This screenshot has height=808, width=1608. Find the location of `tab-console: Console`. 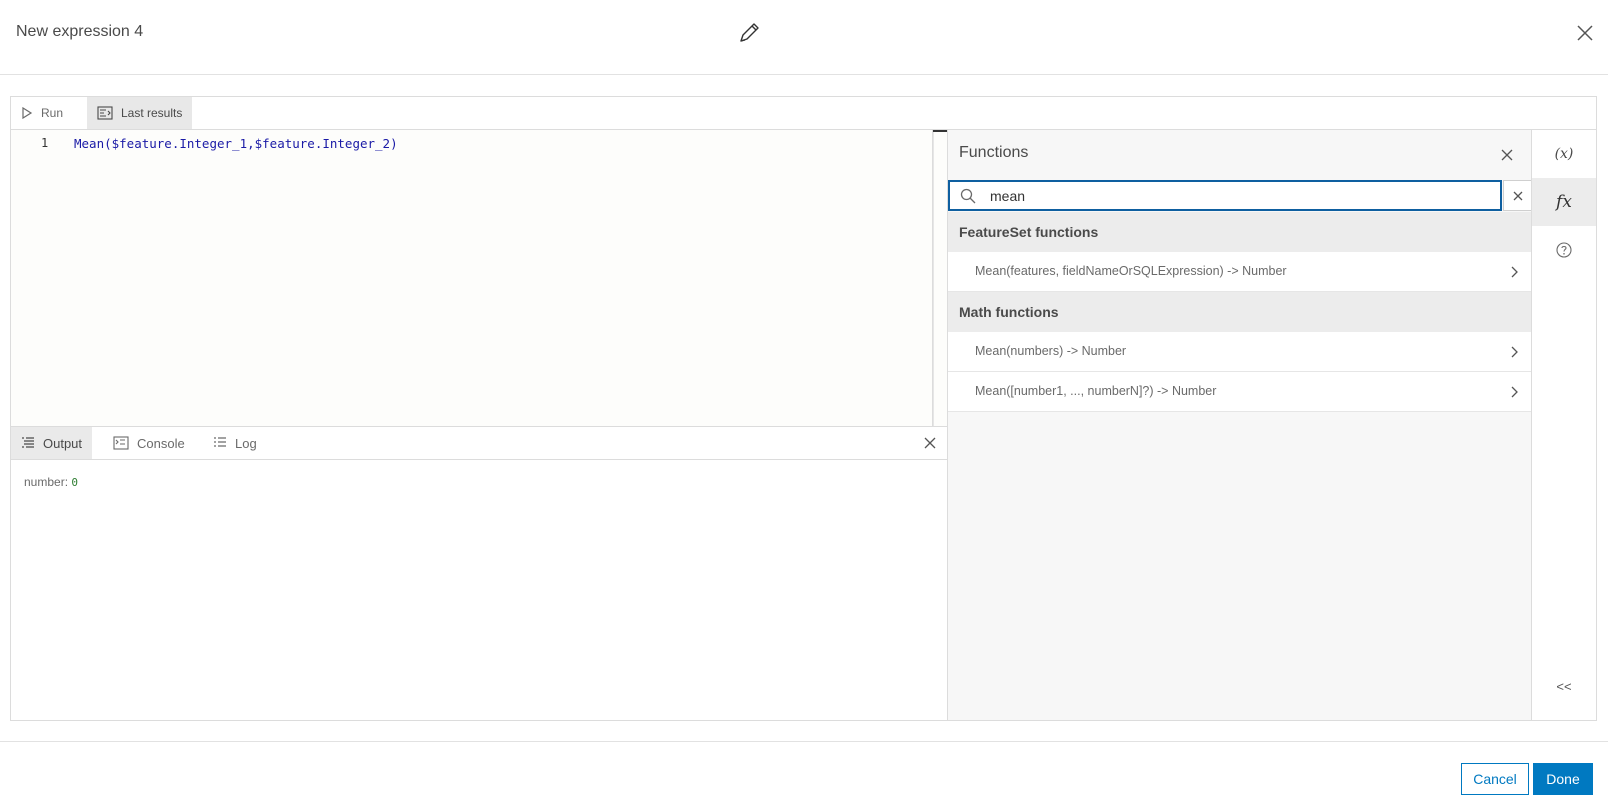

tab-console: Console is located at coordinates (149, 443).